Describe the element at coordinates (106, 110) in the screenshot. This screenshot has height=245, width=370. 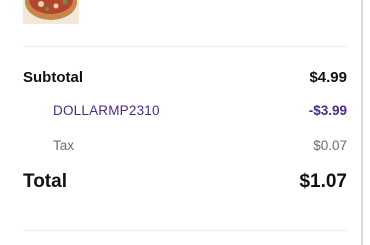
I see `promo-code: DOLLARMP2310` at that location.